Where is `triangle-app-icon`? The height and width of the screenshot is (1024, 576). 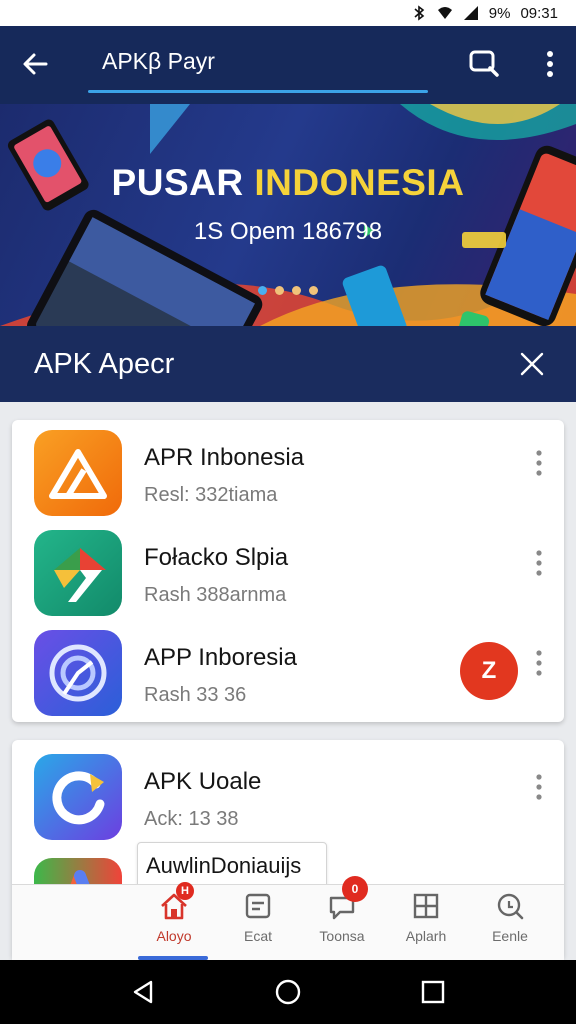
triangle-app-icon is located at coordinates (78, 473).